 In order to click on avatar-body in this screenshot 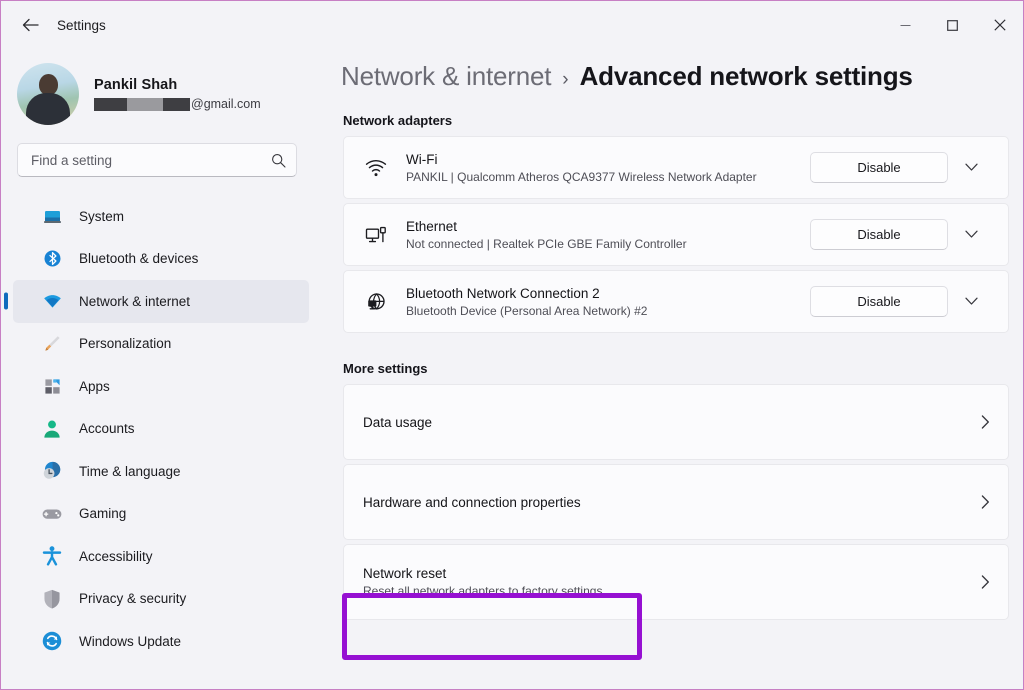, I will do `click(48, 109)`.